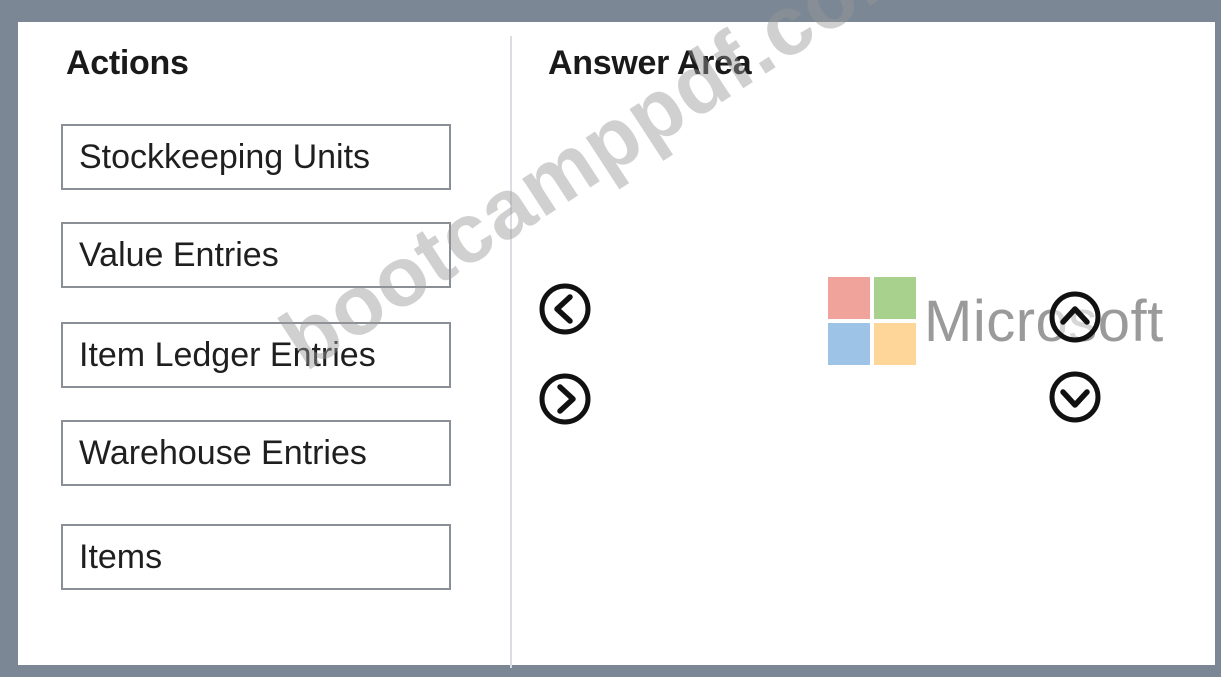 The image size is (1221, 677). I want to click on move-down-button, so click(1075, 397).